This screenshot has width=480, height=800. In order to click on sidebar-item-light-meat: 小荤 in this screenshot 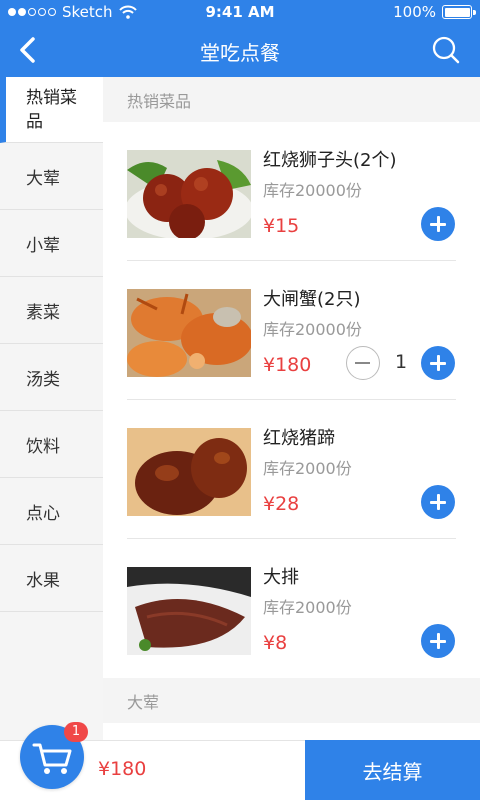, I will do `click(51, 243)`.